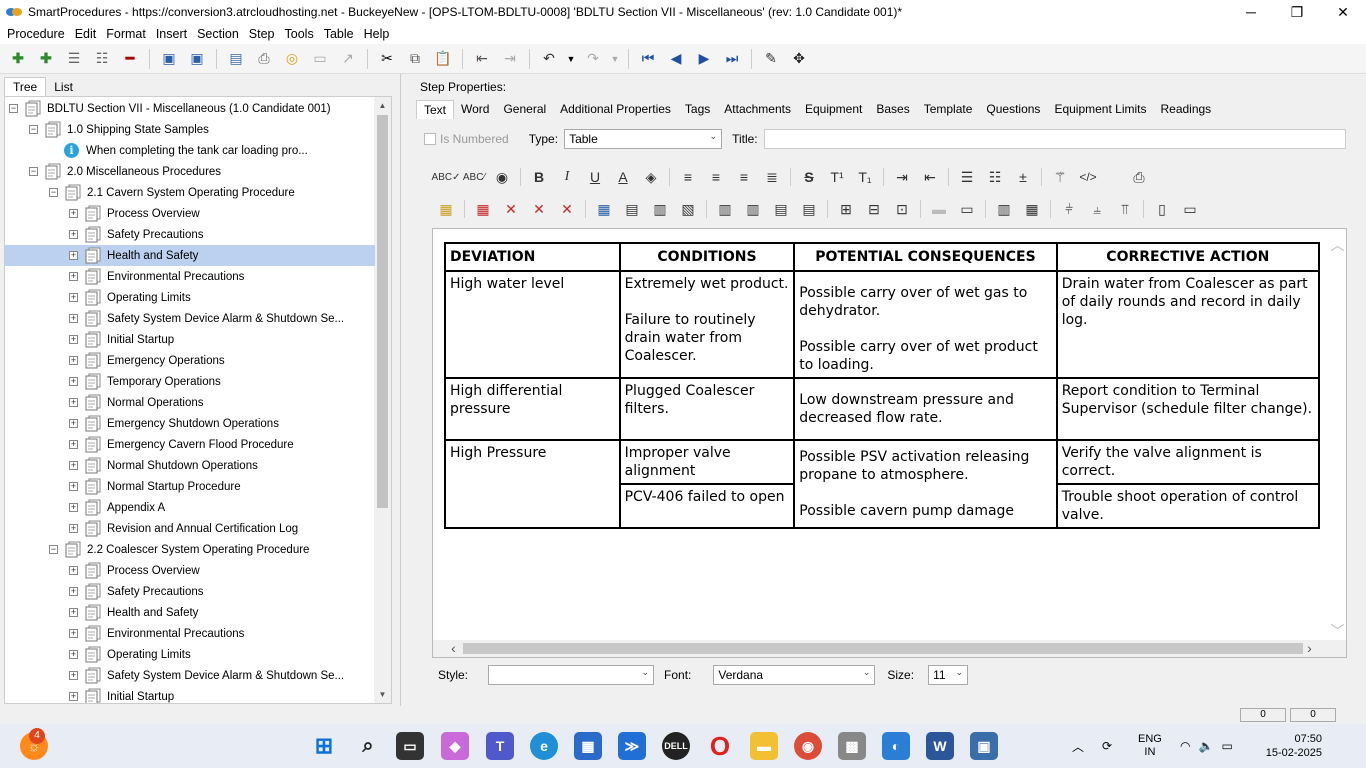 The width and height of the screenshot is (1366, 768). What do you see at coordinates (1125, 209) in the screenshot?
I see `align-bottom-icon: ⫪` at bounding box center [1125, 209].